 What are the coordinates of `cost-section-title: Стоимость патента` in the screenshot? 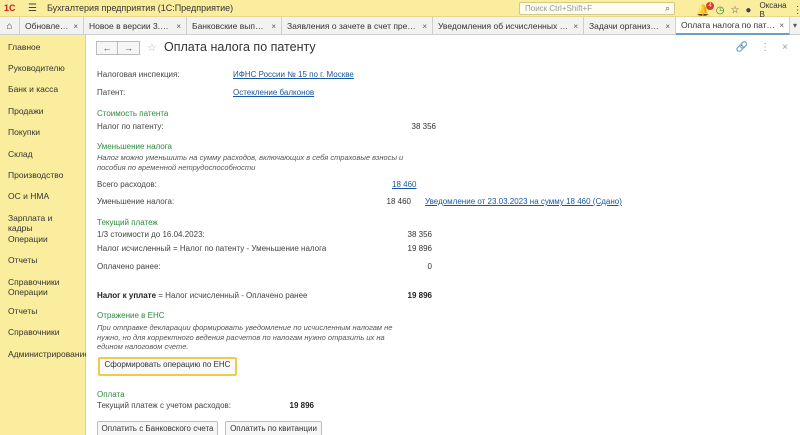 It's located at (133, 113).